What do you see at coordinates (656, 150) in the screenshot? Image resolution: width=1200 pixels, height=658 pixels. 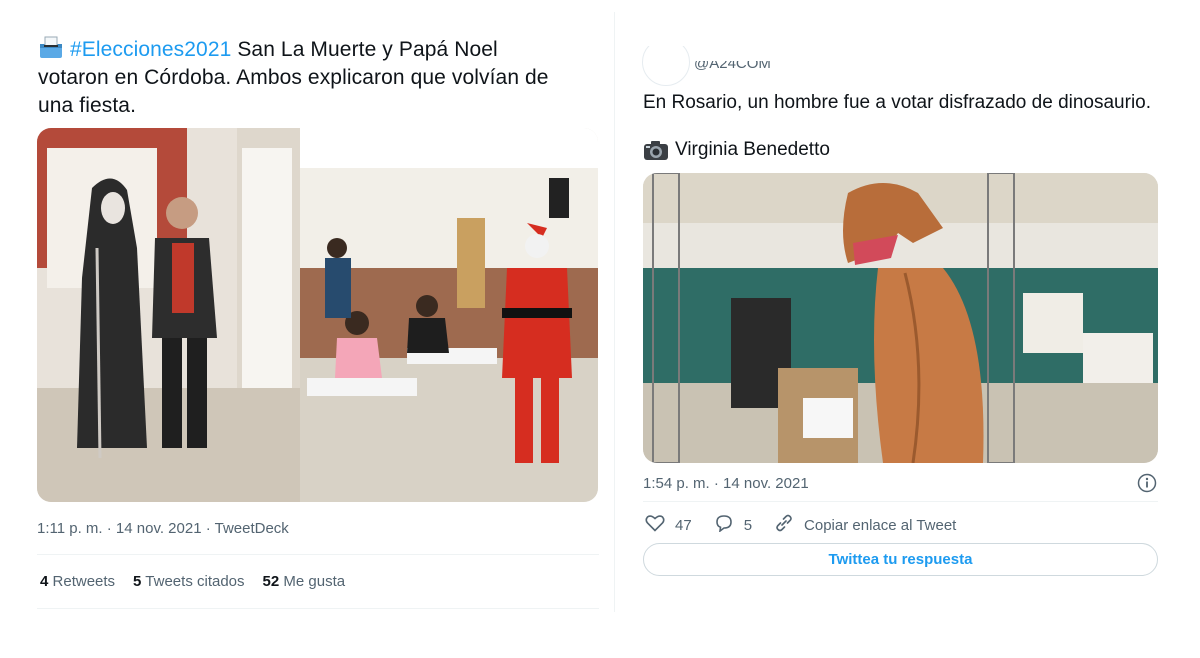 I see `camera-icon` at bounding box center [656, 150].